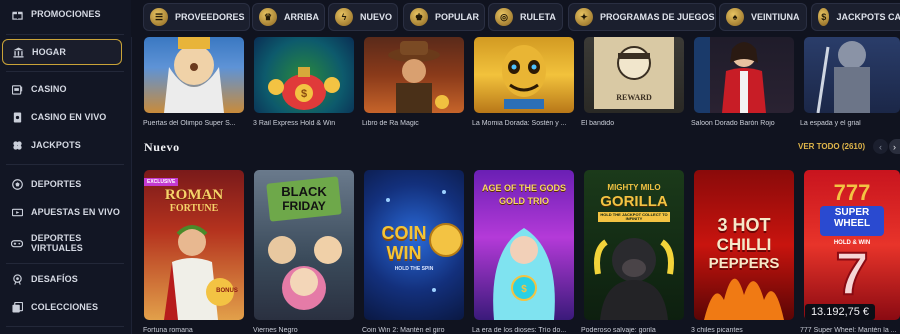 Image resolution: width=900 pixels, height=334 pixels. Describe the element at coordinates (404, 233) in the screenshot. I see `coin-title: COIN` at that location.